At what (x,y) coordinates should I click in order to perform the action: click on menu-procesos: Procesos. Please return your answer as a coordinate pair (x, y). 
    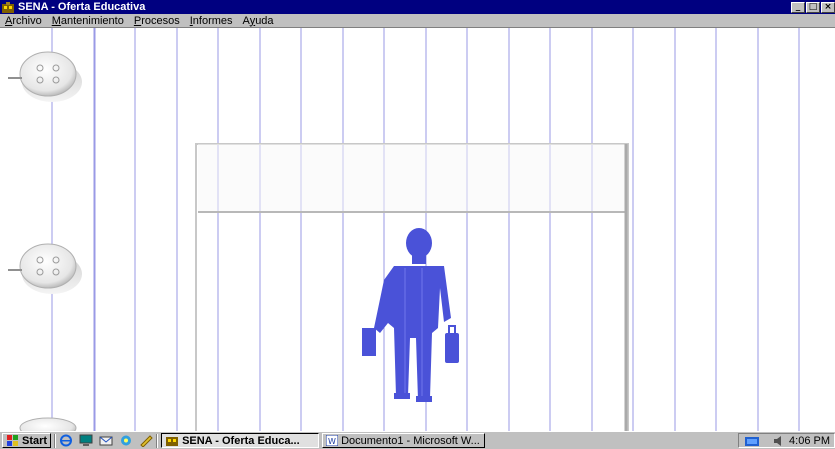
    Looking at the image, I should click on (157, 21).